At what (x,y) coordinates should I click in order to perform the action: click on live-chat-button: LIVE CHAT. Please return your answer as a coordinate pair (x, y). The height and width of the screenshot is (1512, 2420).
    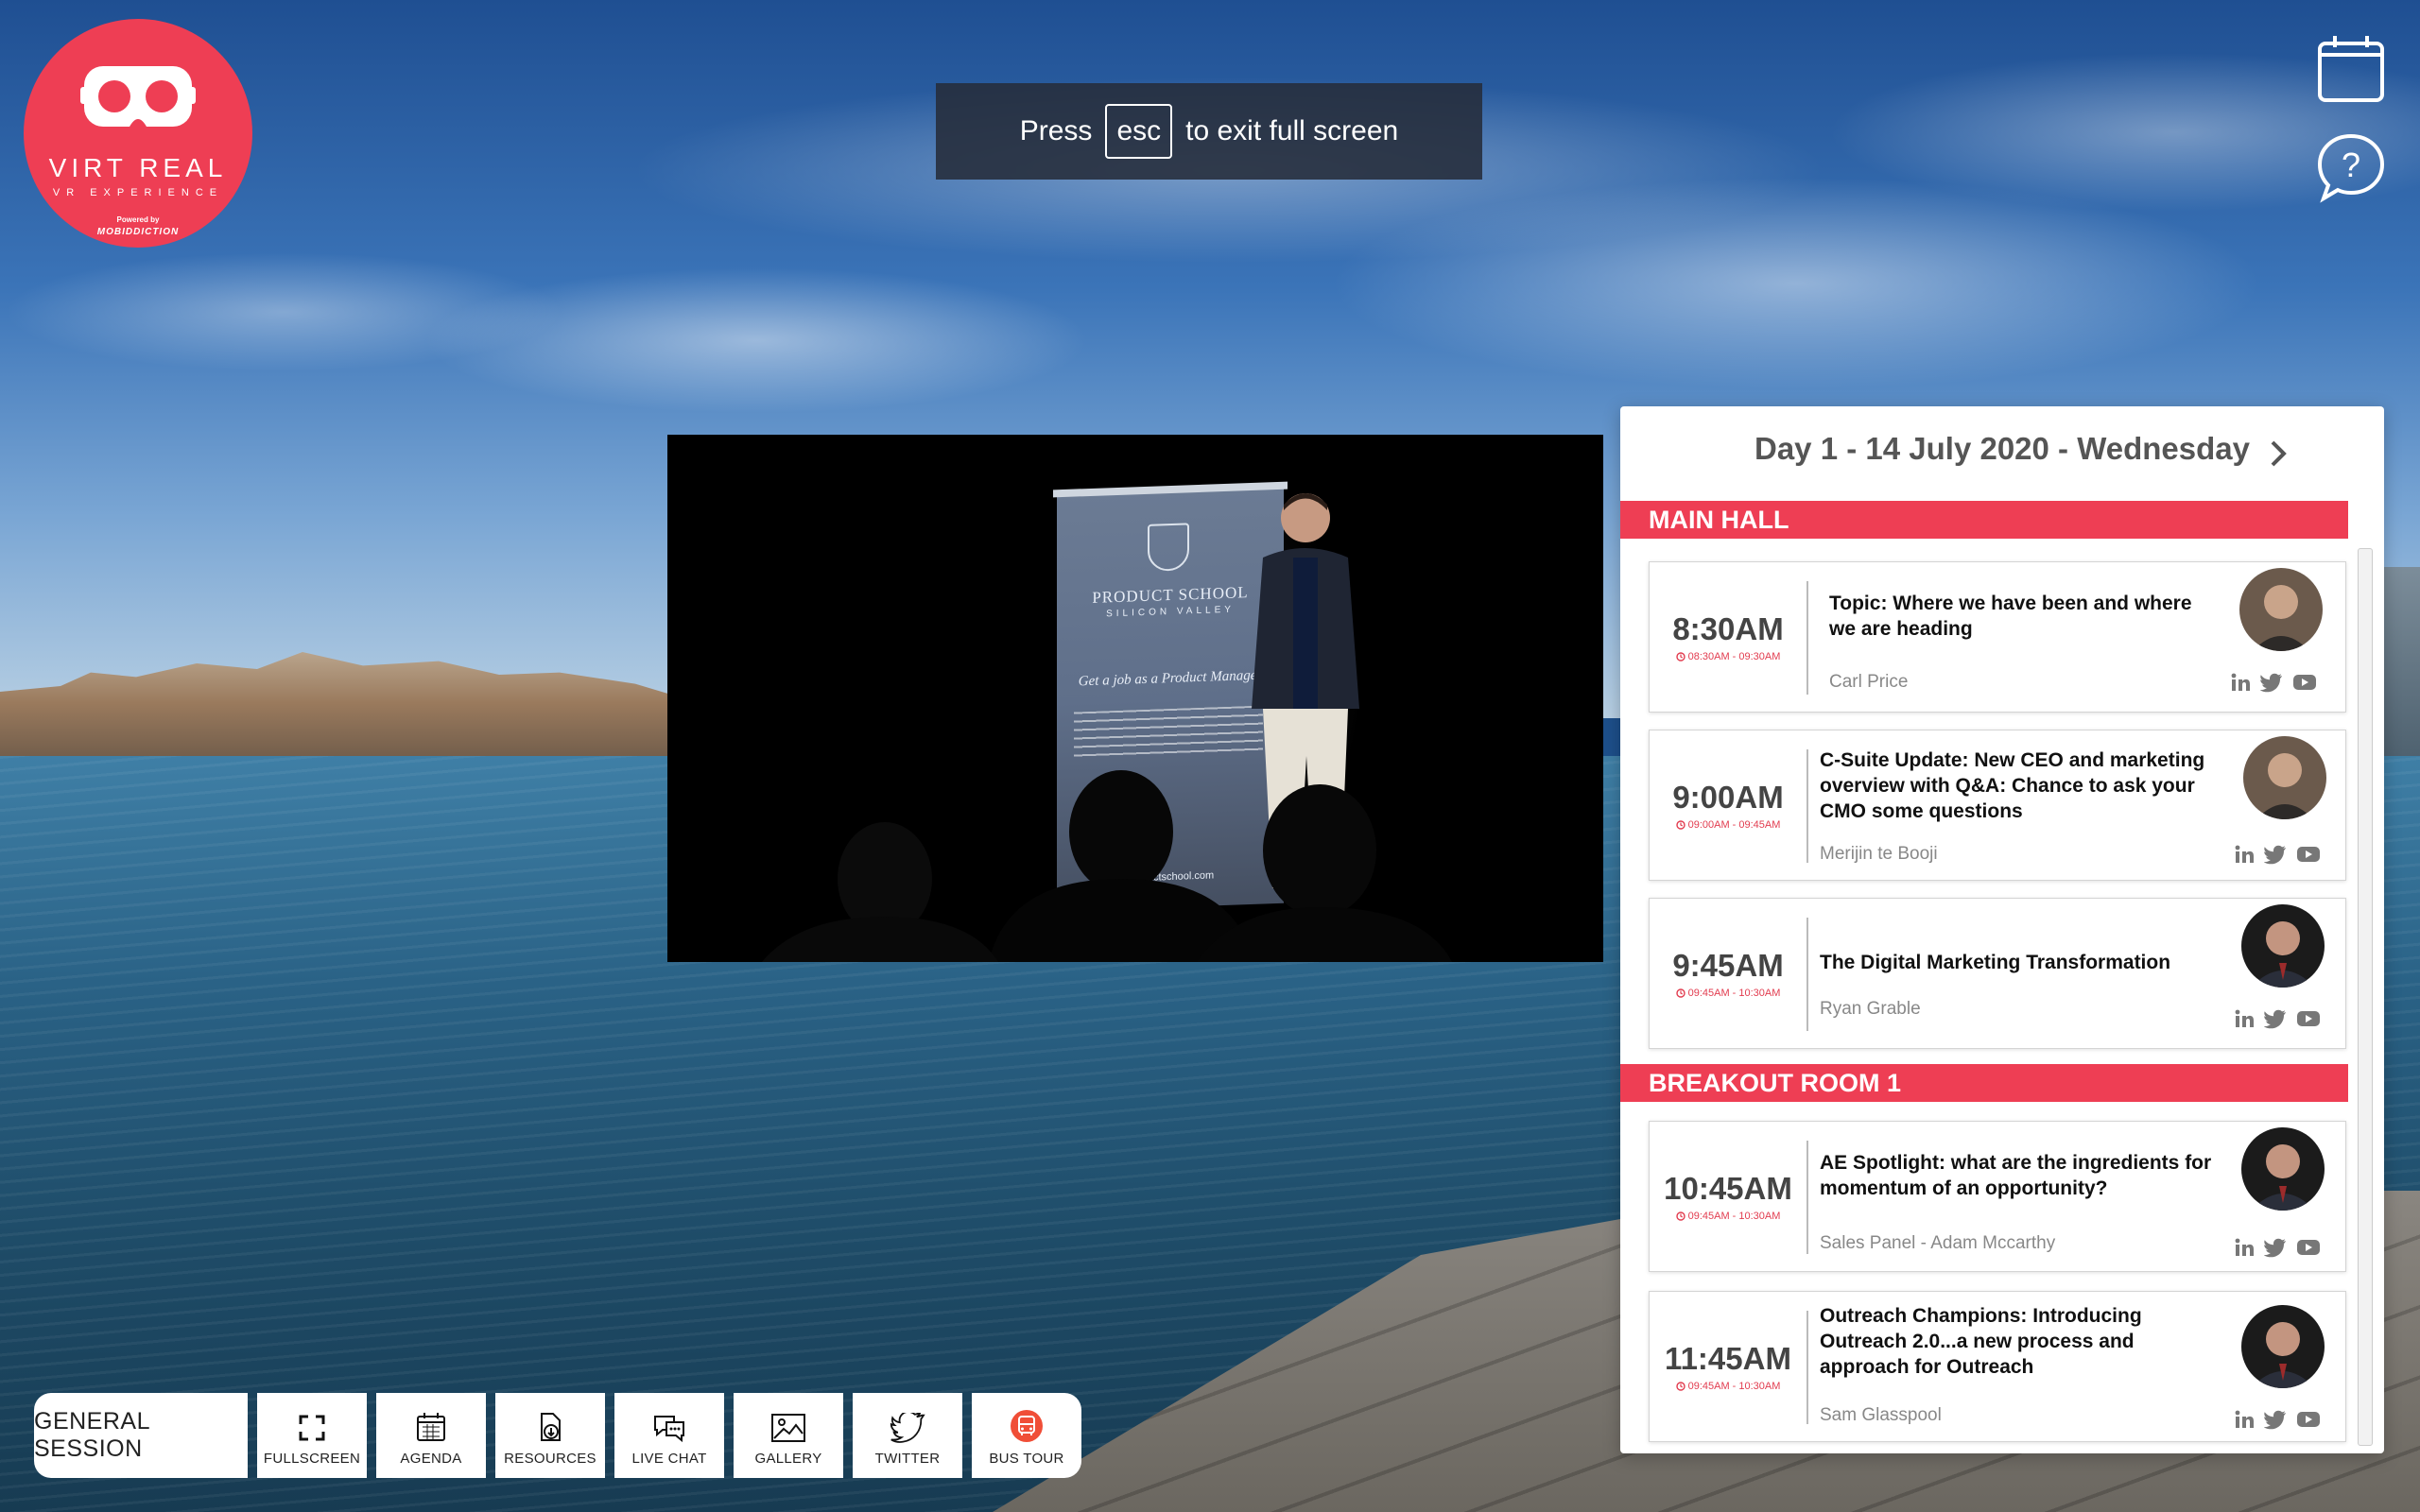
    Looking at the image, I should click on (669, 1435).